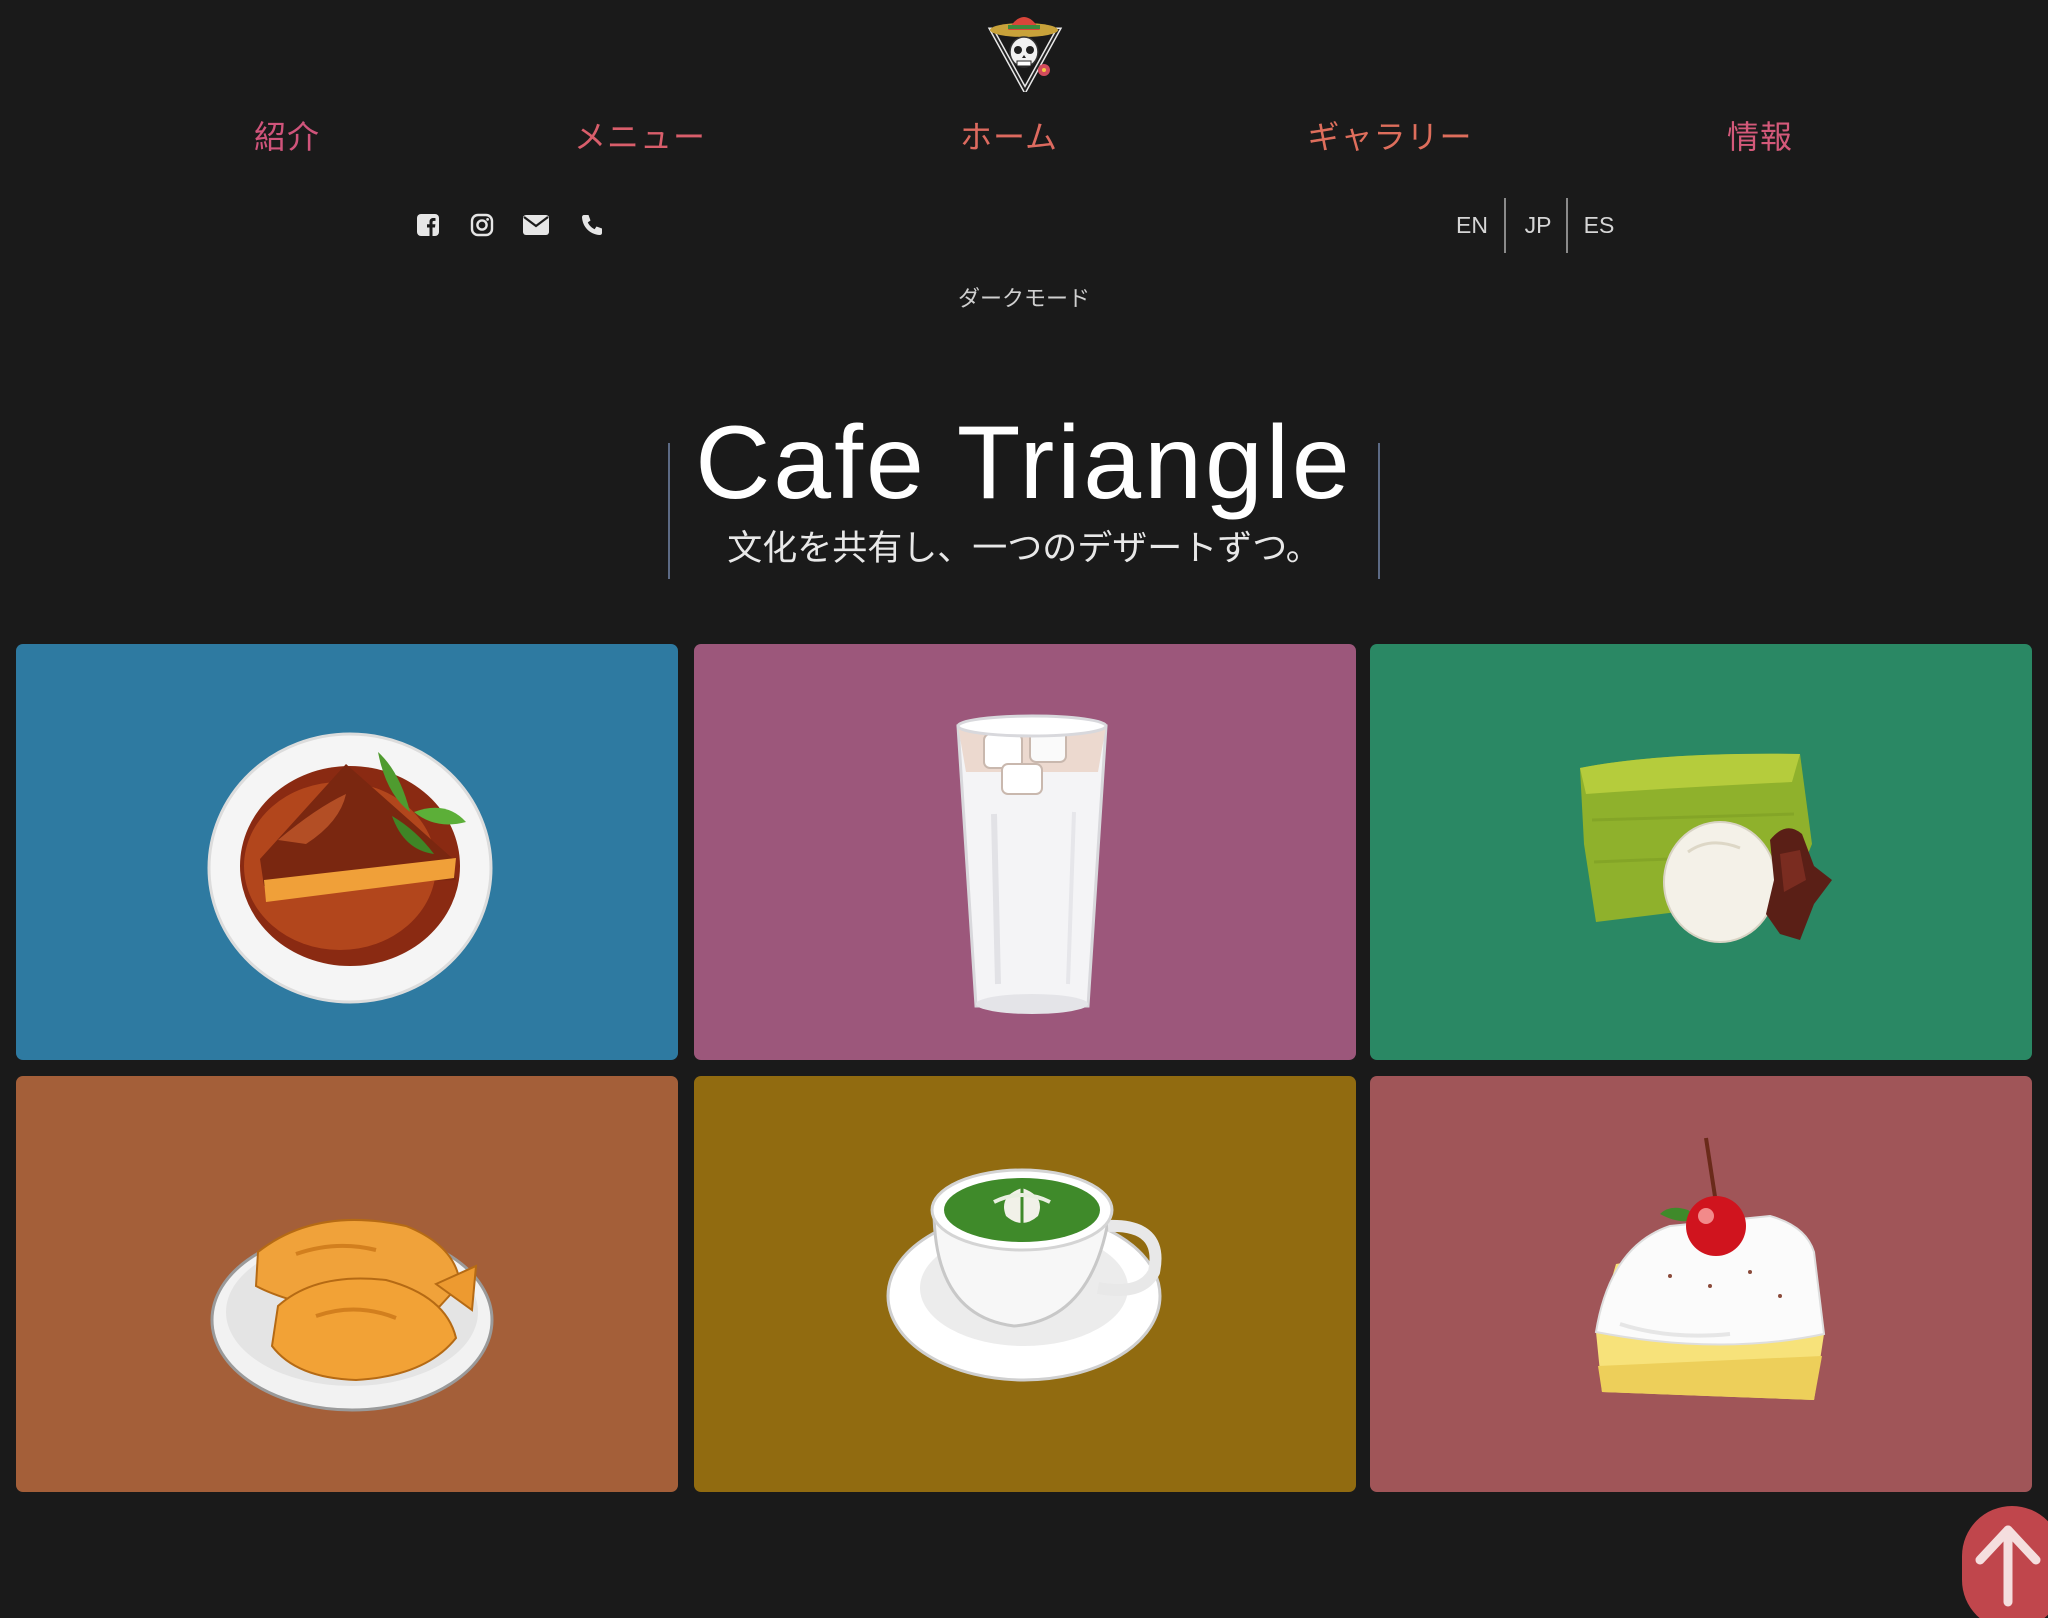 This screenshot has width=2048, height=1618. I want to click on taiyaki-tile, so click(347, 1284).